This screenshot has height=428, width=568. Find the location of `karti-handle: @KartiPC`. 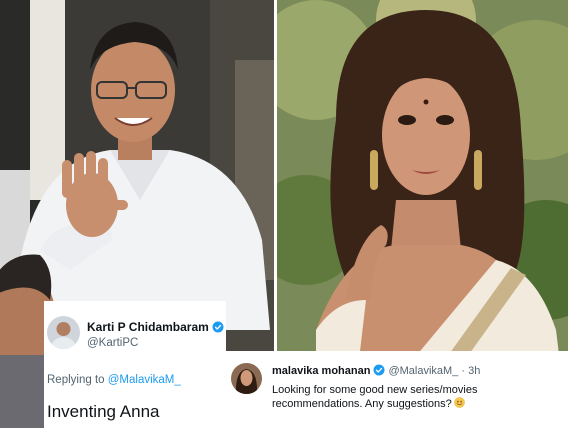

karti-handle: @KartiPC is located at coordinates (112, 343).